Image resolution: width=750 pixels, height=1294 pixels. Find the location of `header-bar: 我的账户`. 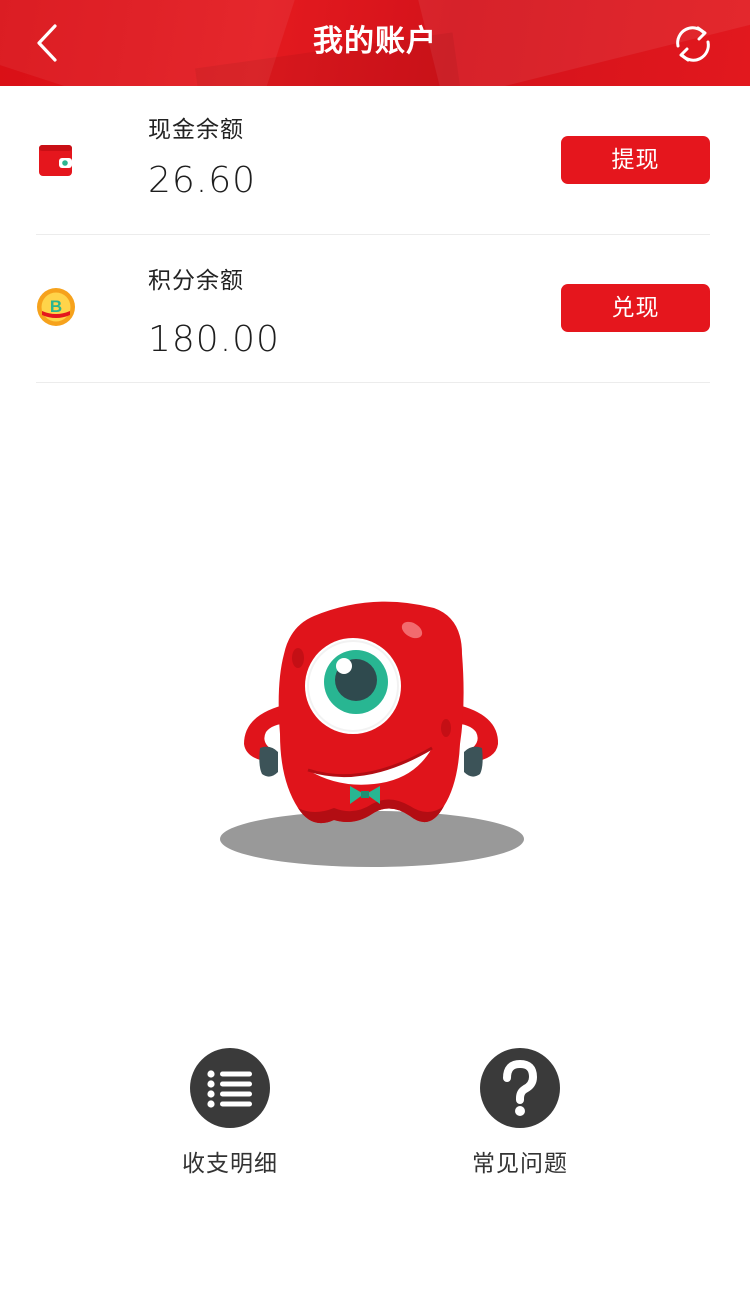

header-bar: 我的账户 is located at coordinates (375, 43).